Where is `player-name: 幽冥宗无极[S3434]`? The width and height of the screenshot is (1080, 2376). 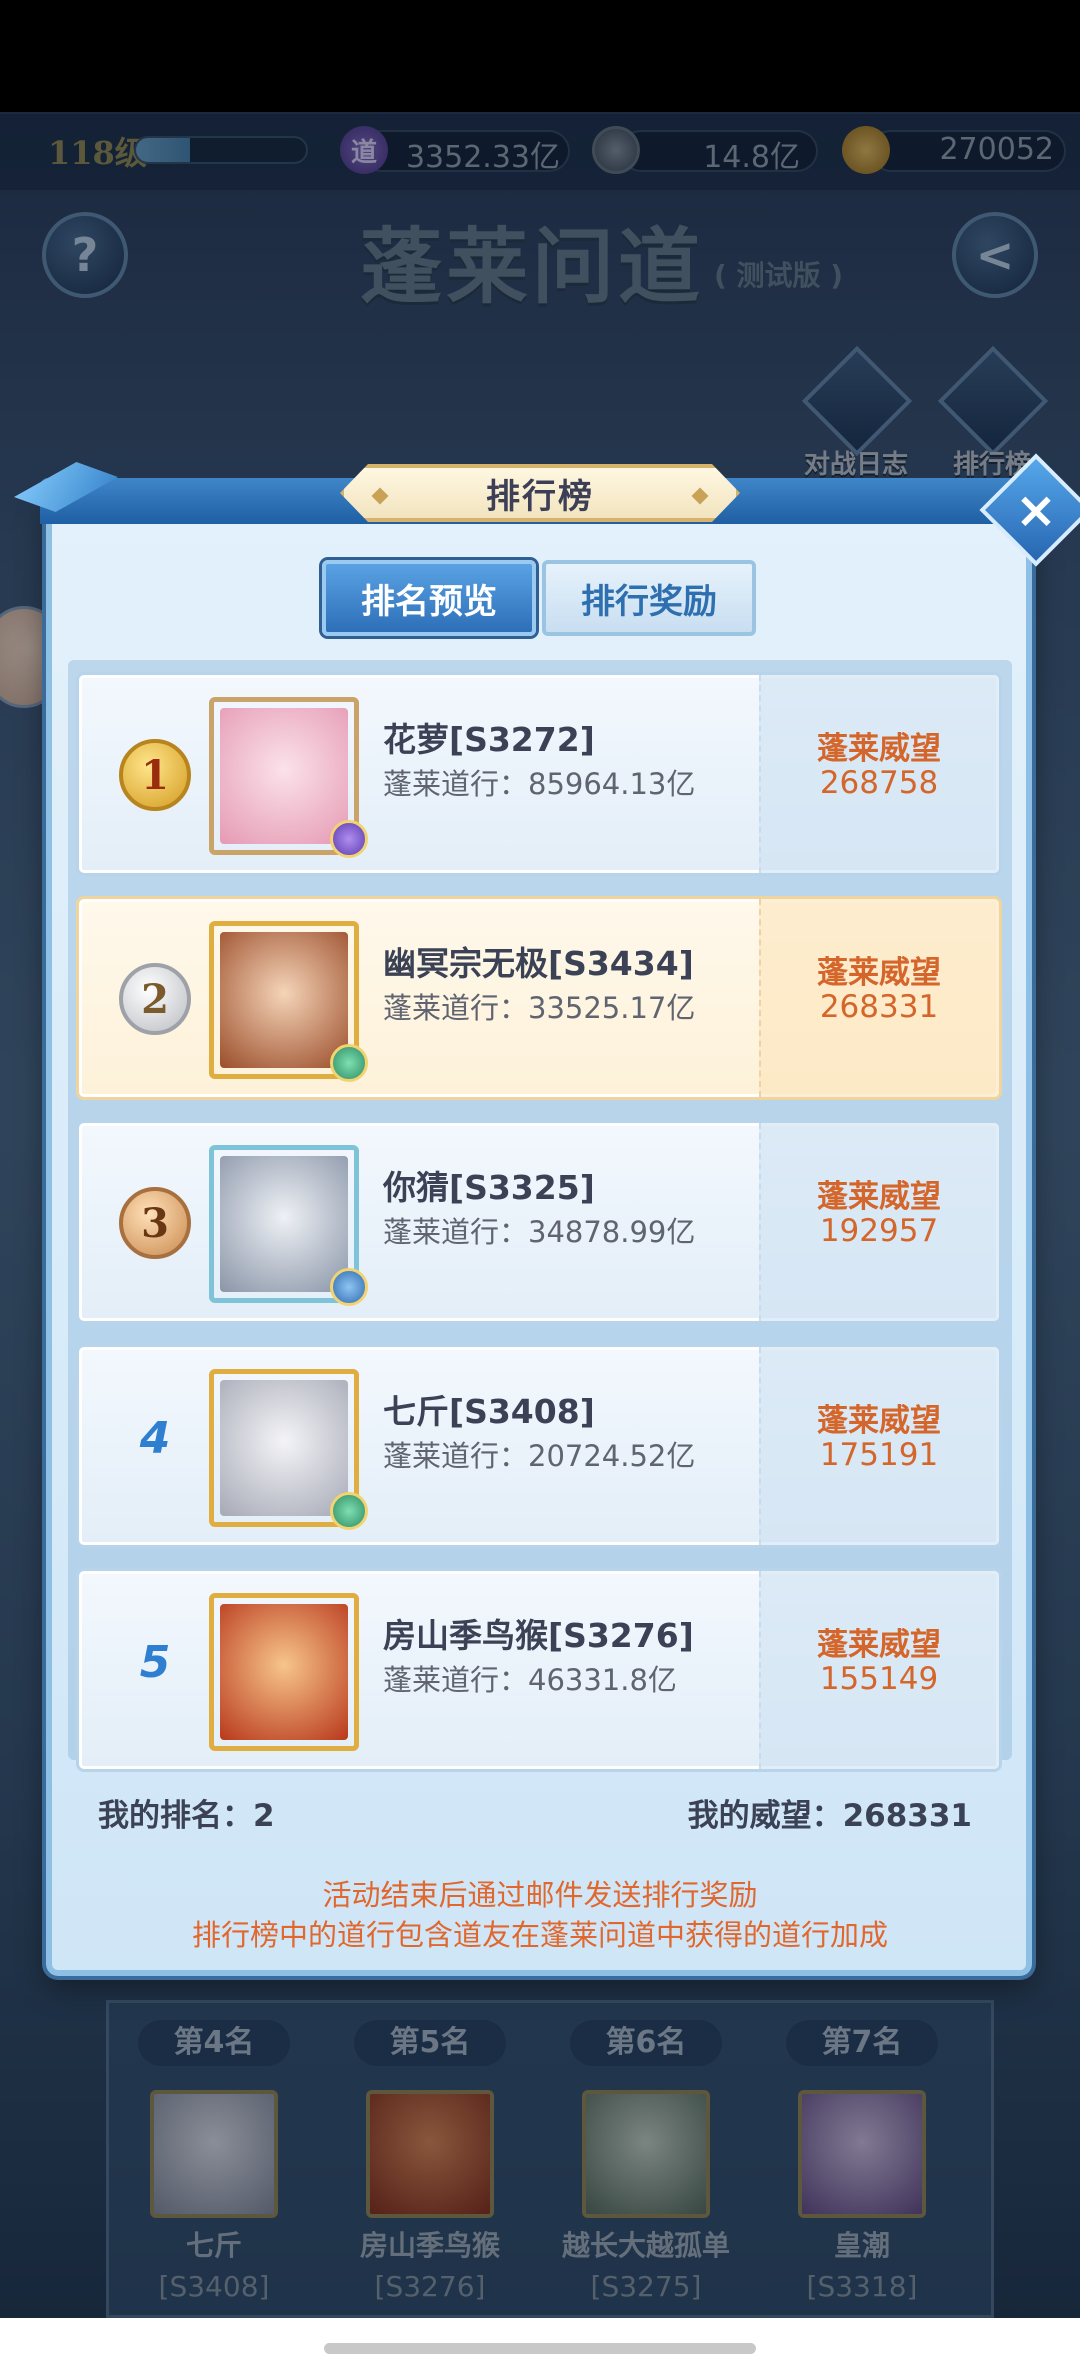 player-name: 幽冥宗无极[S3434] is located at coordinates (538, 963).